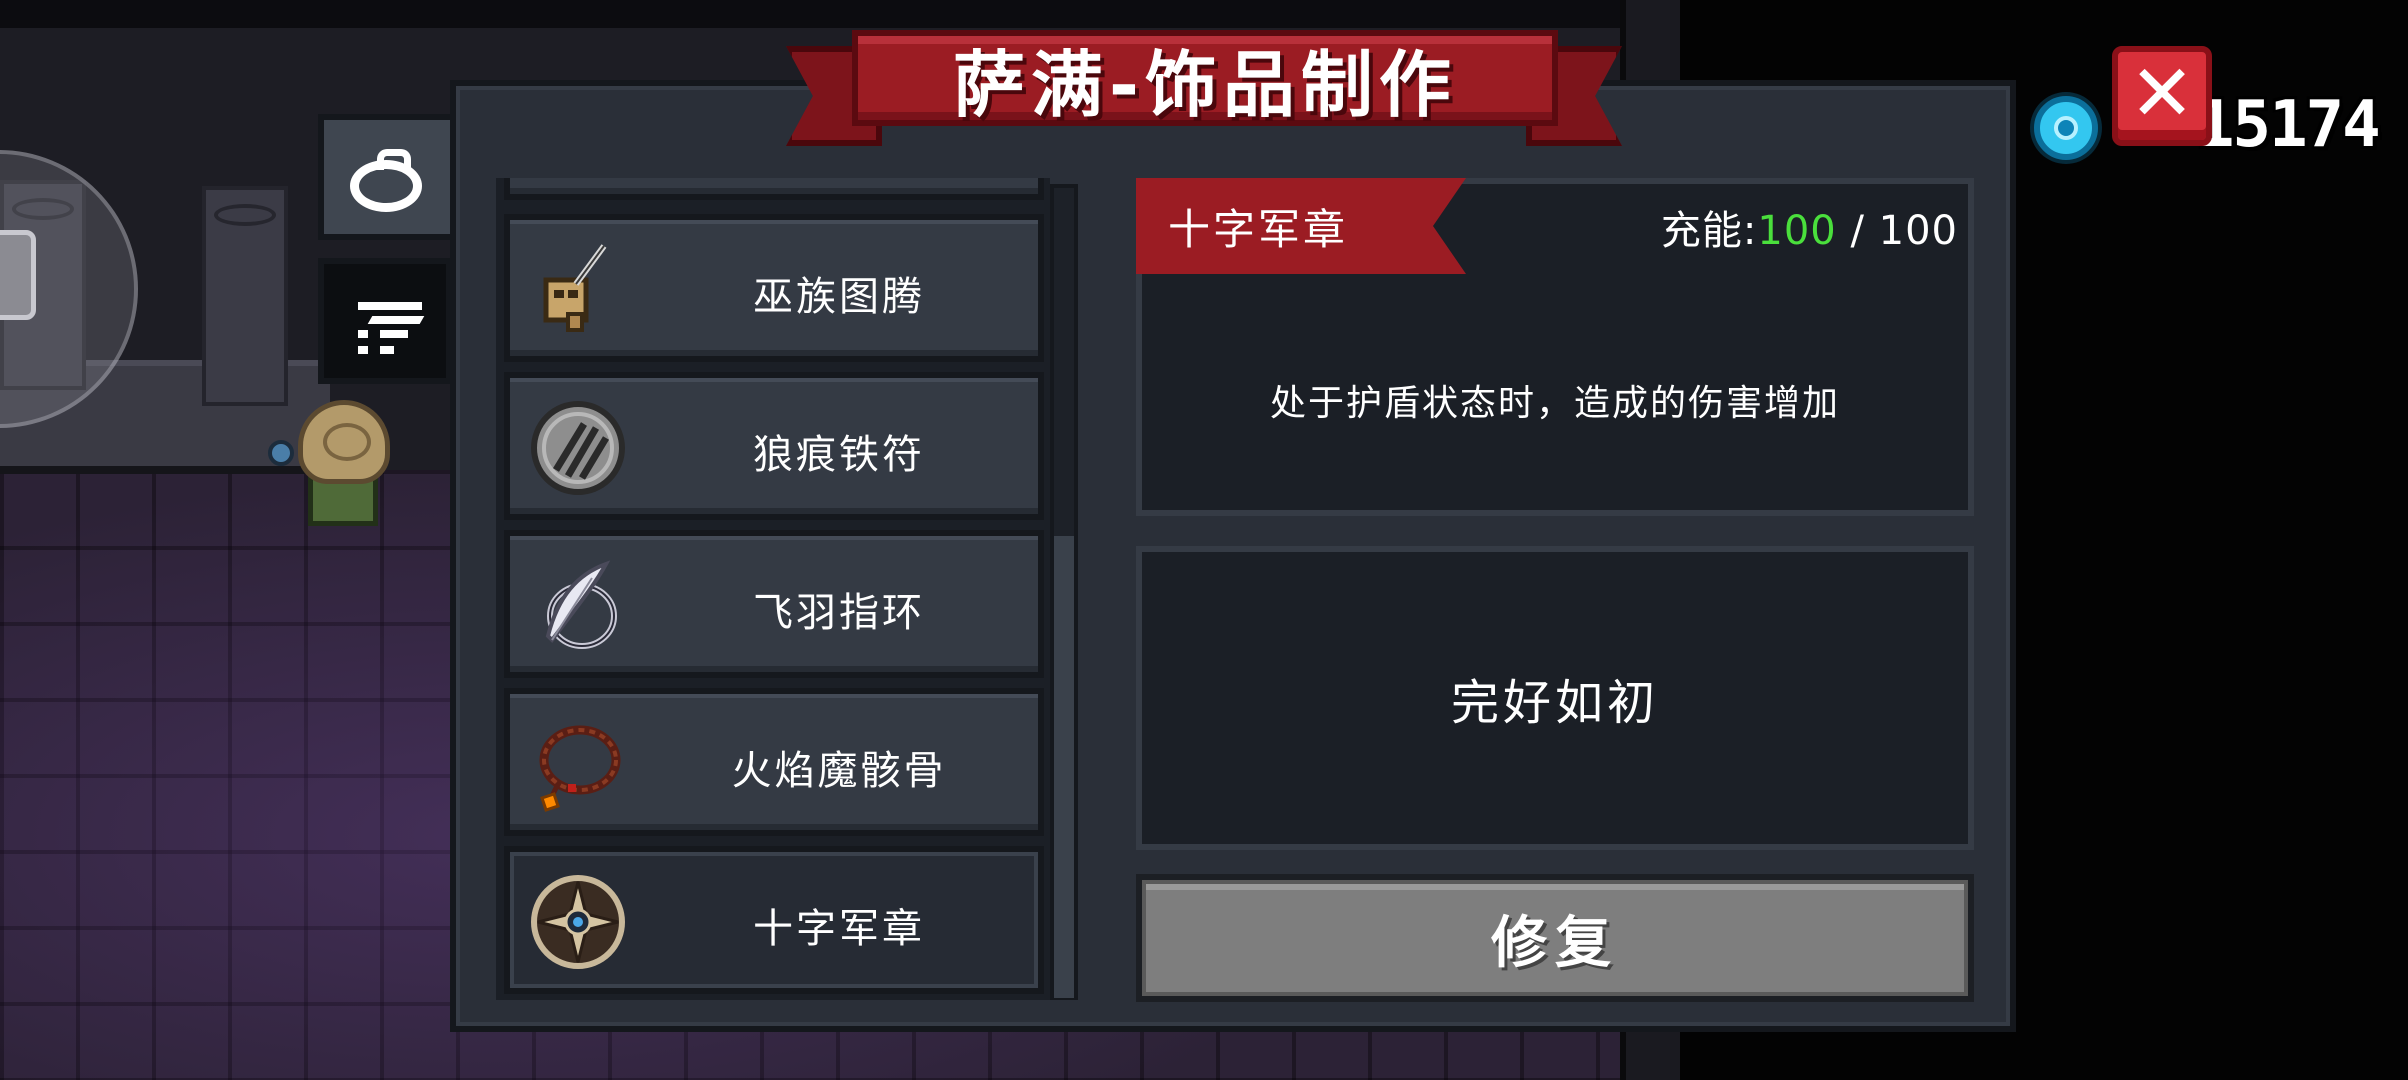  What do you see at coordinates (386, 180) in the screenshot?
I see `ring-icon` at bounding box center [386, 180].